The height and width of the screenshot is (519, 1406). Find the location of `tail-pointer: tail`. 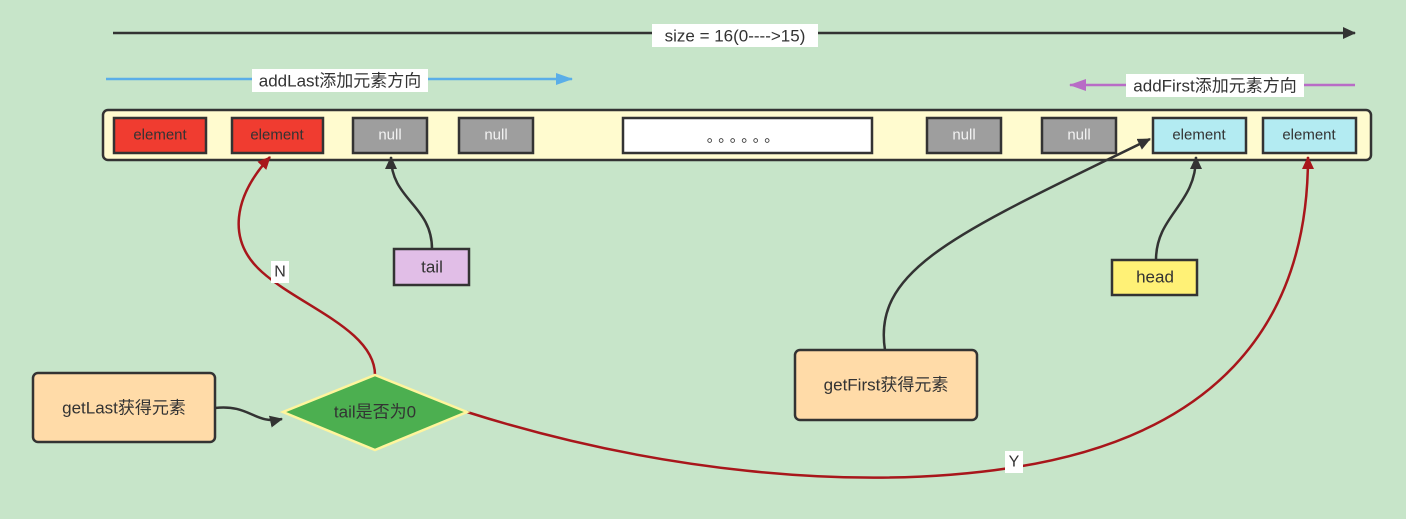

tail-pointer: tail is located at coordinates (431, 267).